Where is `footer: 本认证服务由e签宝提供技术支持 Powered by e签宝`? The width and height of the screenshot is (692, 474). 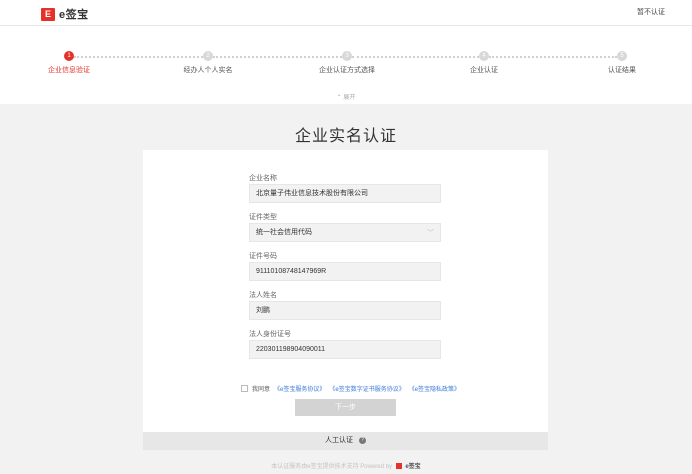 footer: 本认证服务由e签宝提供技术支持 Powered by e签宝 is located at coordinates (346, 465).